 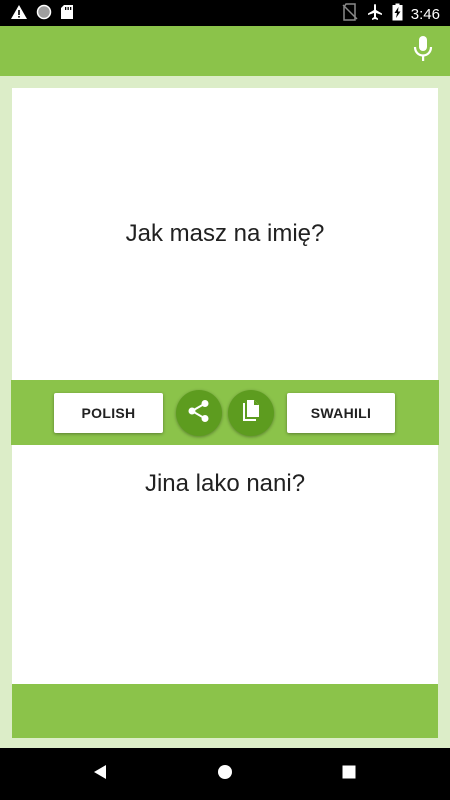 I want to click on mic-button, so click(x=423, y=51).